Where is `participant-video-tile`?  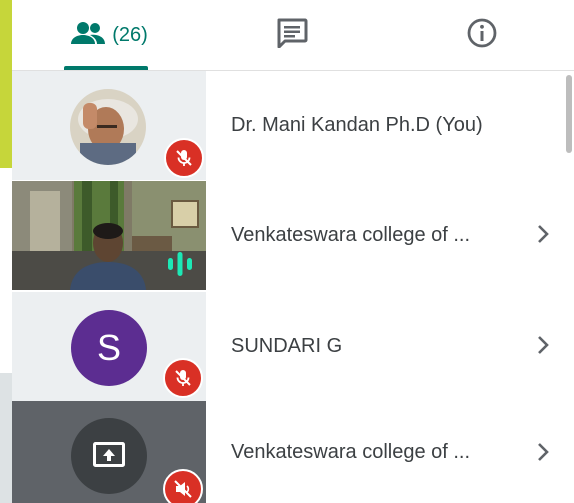 participant-video-tile is located at coordinates (109, 235).